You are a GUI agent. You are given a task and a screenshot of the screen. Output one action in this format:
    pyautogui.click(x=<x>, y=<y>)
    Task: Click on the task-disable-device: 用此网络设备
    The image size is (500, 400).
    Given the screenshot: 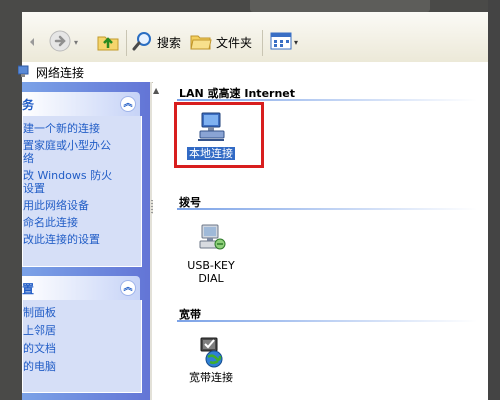 What is the action you would take?
    pyautogui.click(x=82, y=205)
    